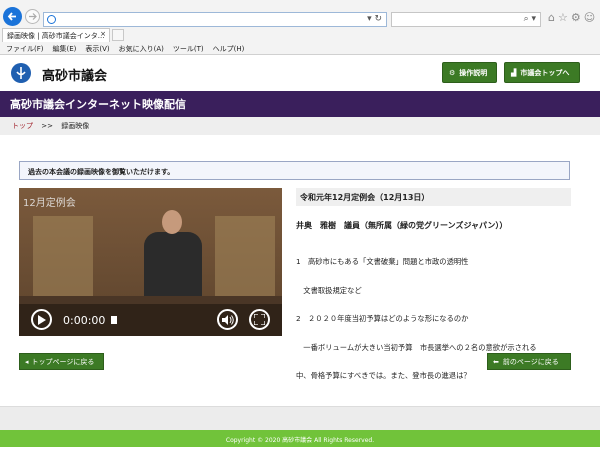 The height and width of the screenshot is (471, 600). I want to click on topic-line: 文書取扱規定など, so click(329, 290).